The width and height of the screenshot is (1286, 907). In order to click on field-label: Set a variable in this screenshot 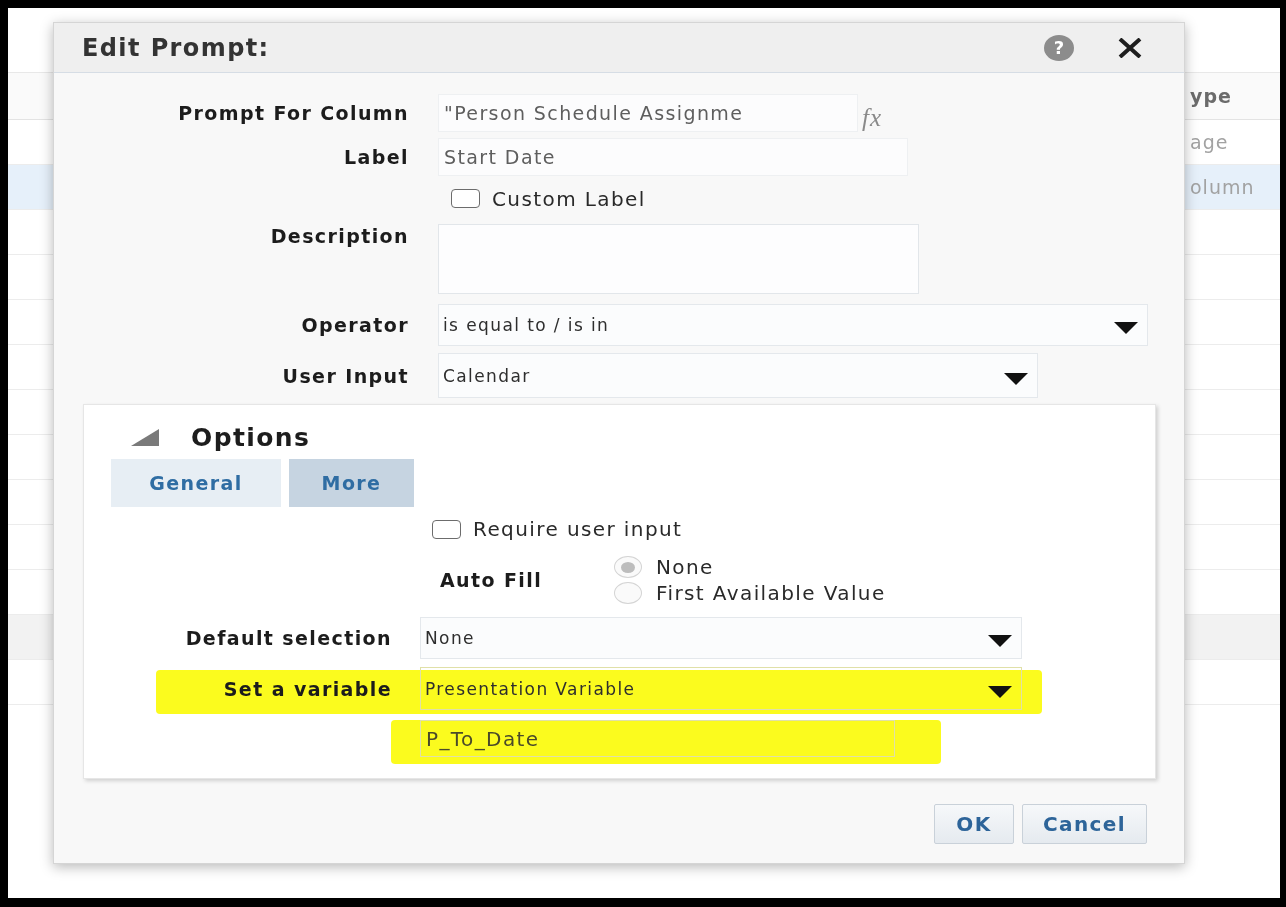, I will do `click(307, 688)`.